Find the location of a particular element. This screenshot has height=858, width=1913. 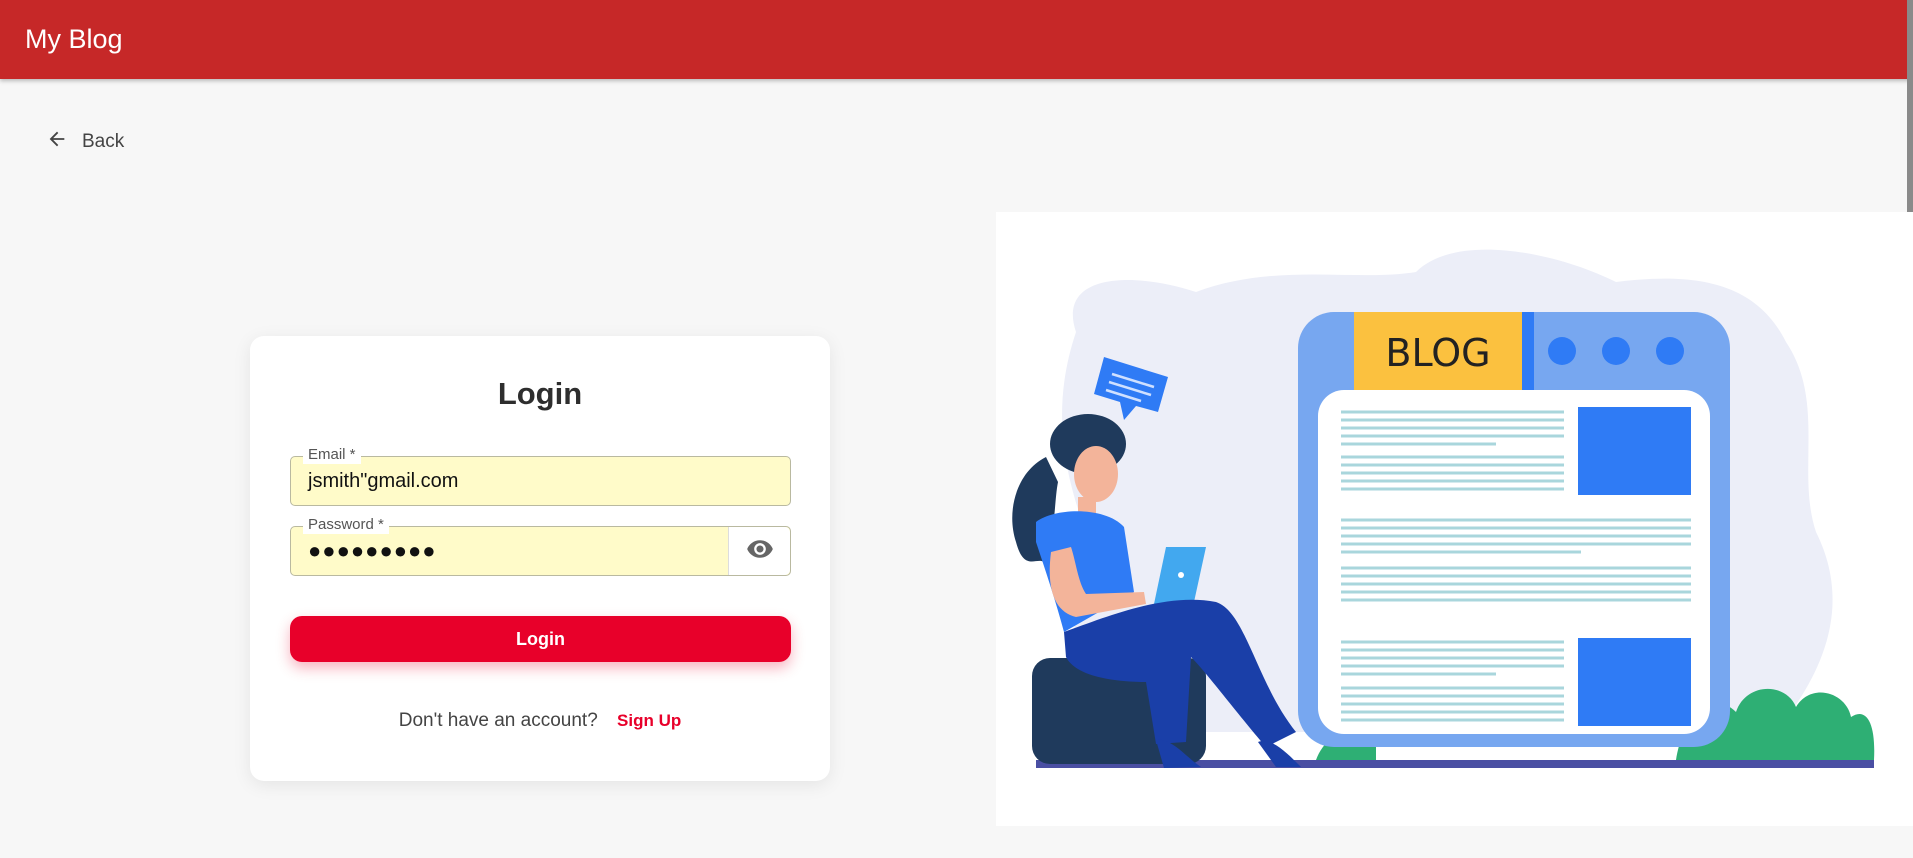

email-input: jsmith"gmail.com is located at coordinates (383, 481).